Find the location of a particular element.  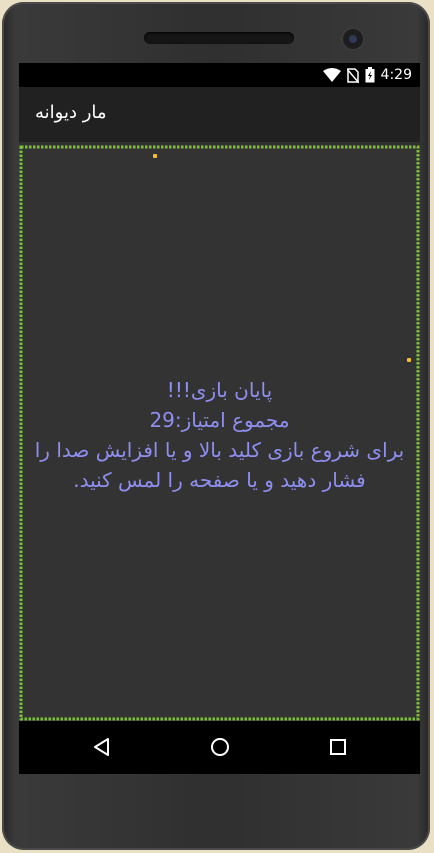

action-bar: مار دیوانه is located at coordinates (219, 114).